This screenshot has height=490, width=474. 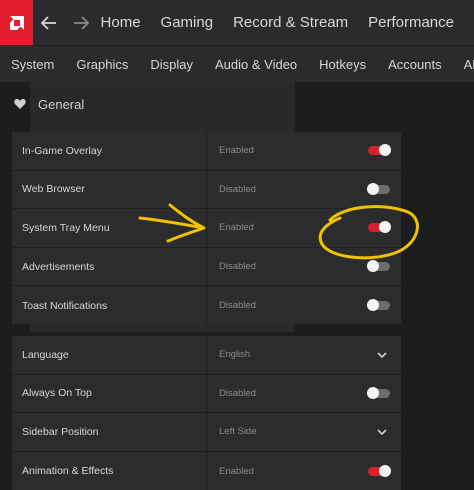 I want to click on setting-label: Toast Notifications, so click(x=65, y=305).